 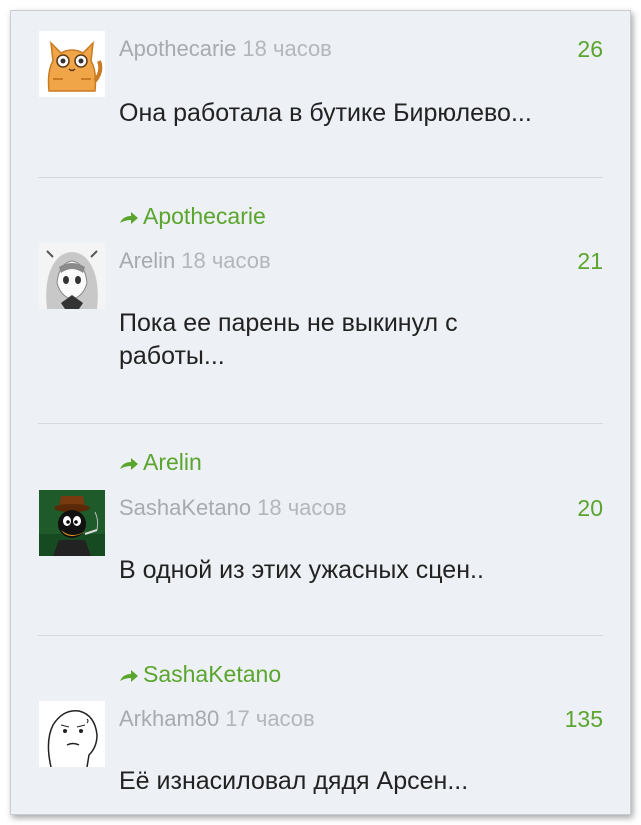 What do you see at coordinates (590, 49) in the screenshot?
I see `comment-score: 26` at bounding box center [590, 49].